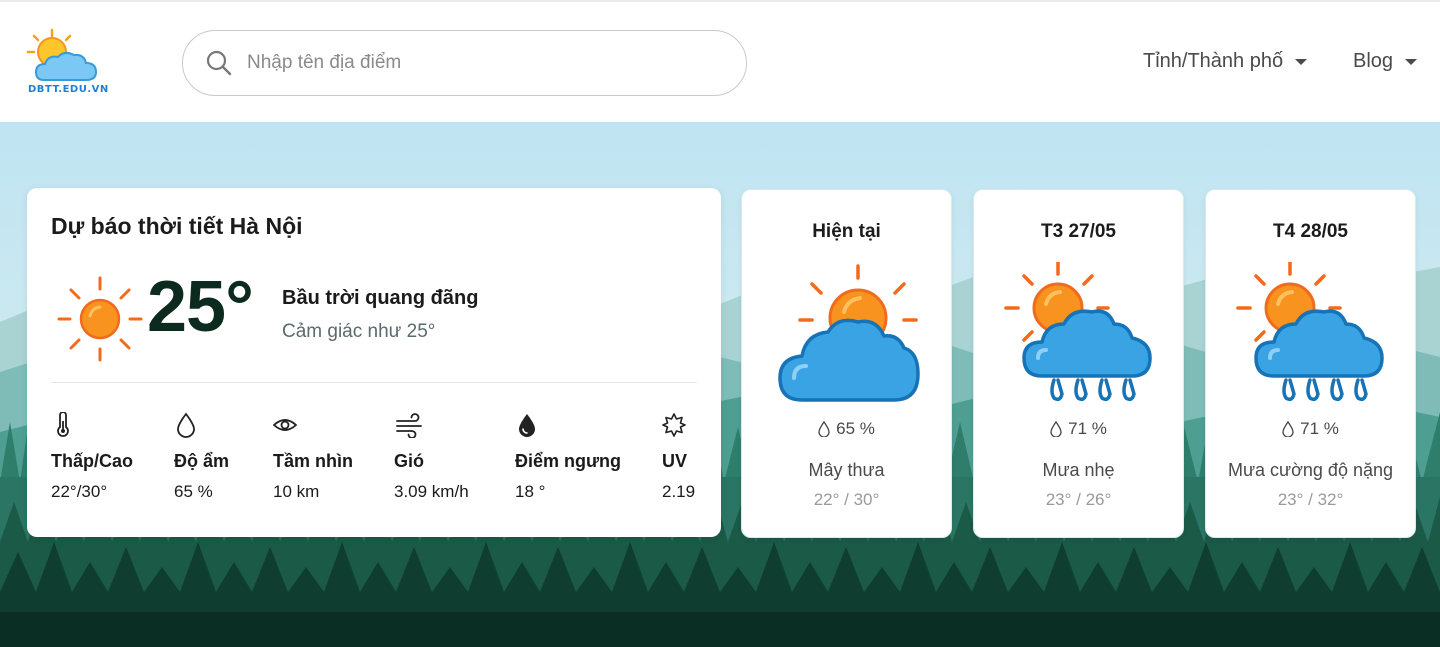 The image size is (1440, 647). I want to click on stat-value: 3.09 km/h, so click(431, 491).